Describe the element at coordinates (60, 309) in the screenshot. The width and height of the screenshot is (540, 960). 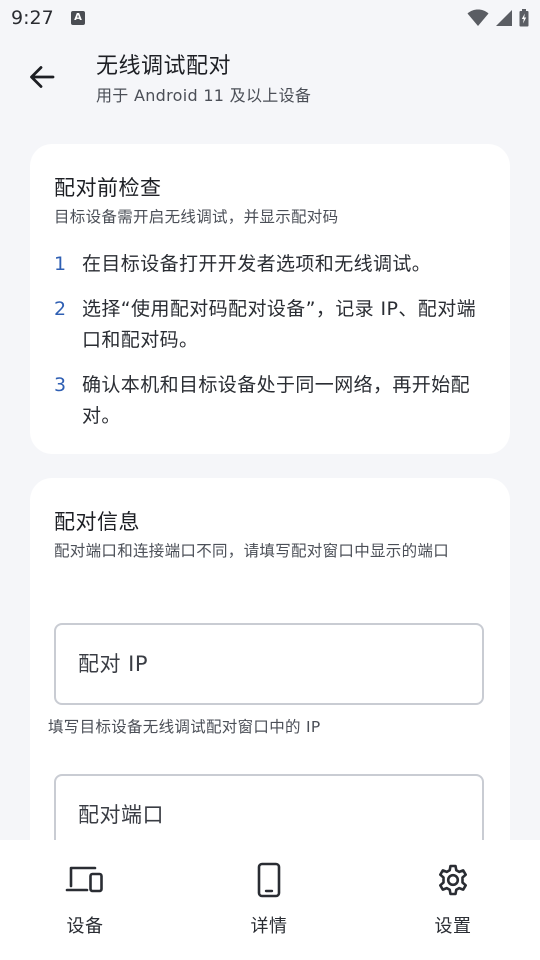
I see `step-number: 2` at that location.